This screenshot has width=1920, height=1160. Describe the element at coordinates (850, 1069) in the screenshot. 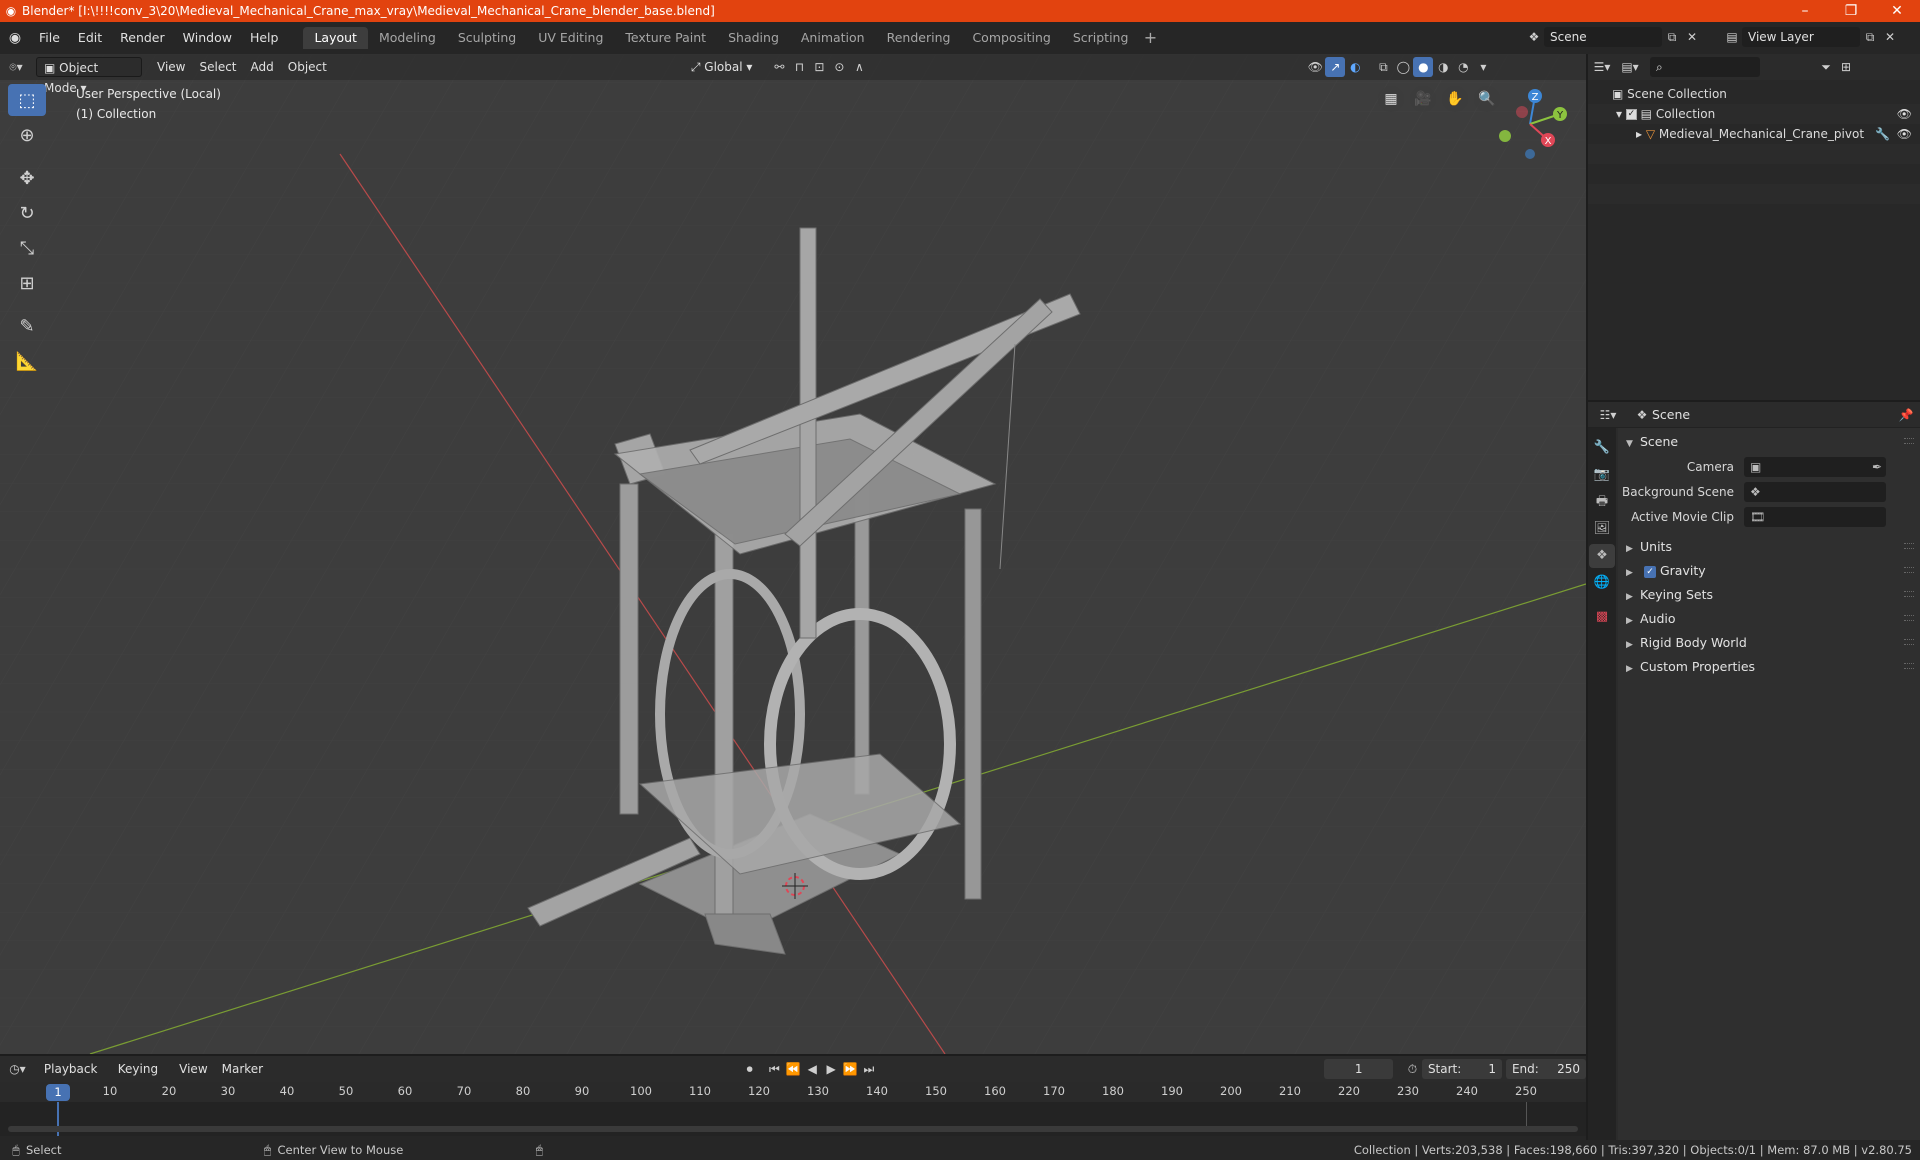

I see `jump-to-keyframe-next-icon: ⏩` at that location.